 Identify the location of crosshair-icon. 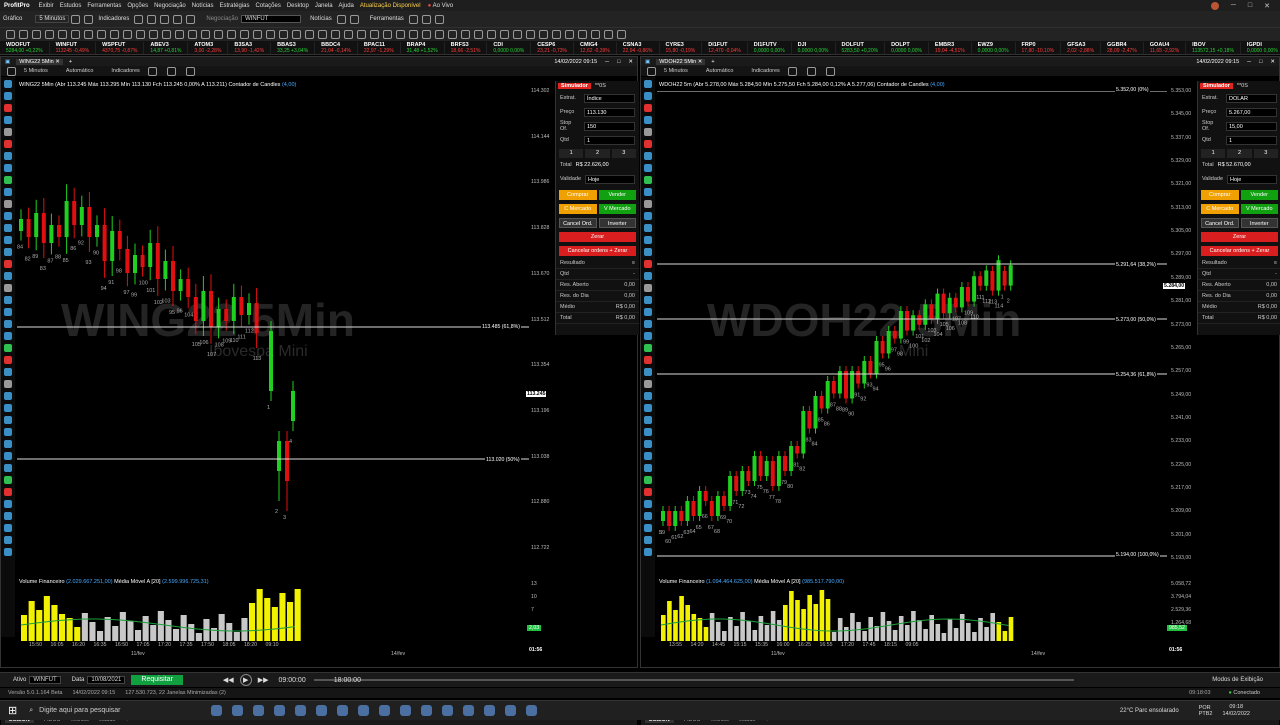
(165, 19).